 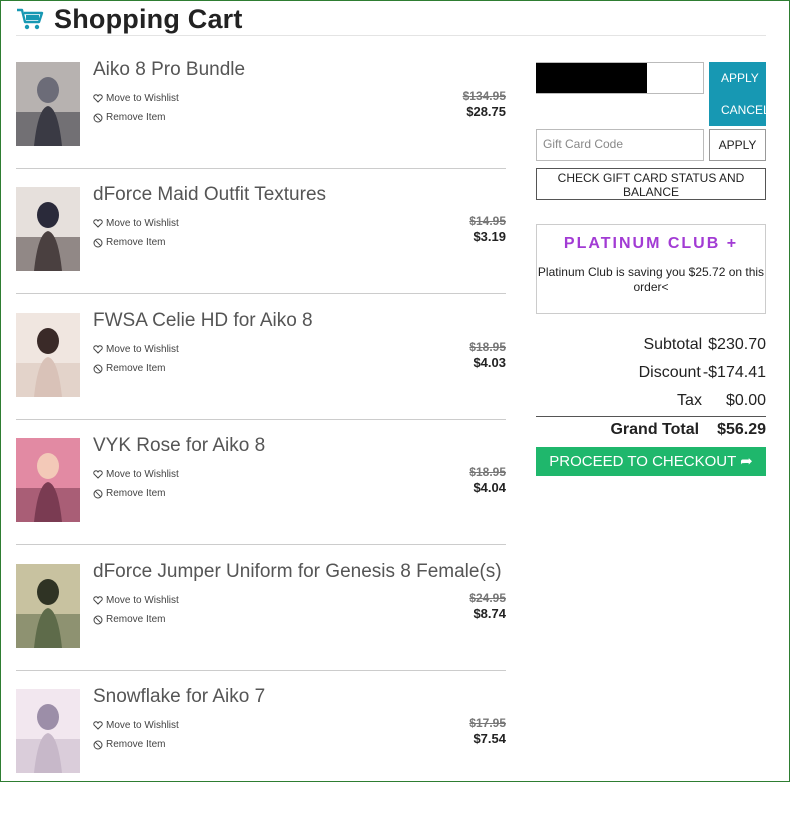 What do you see at coordinates (651, 416) in the screenshot?
I see `totals-divider` at bounding box center [651, 416].